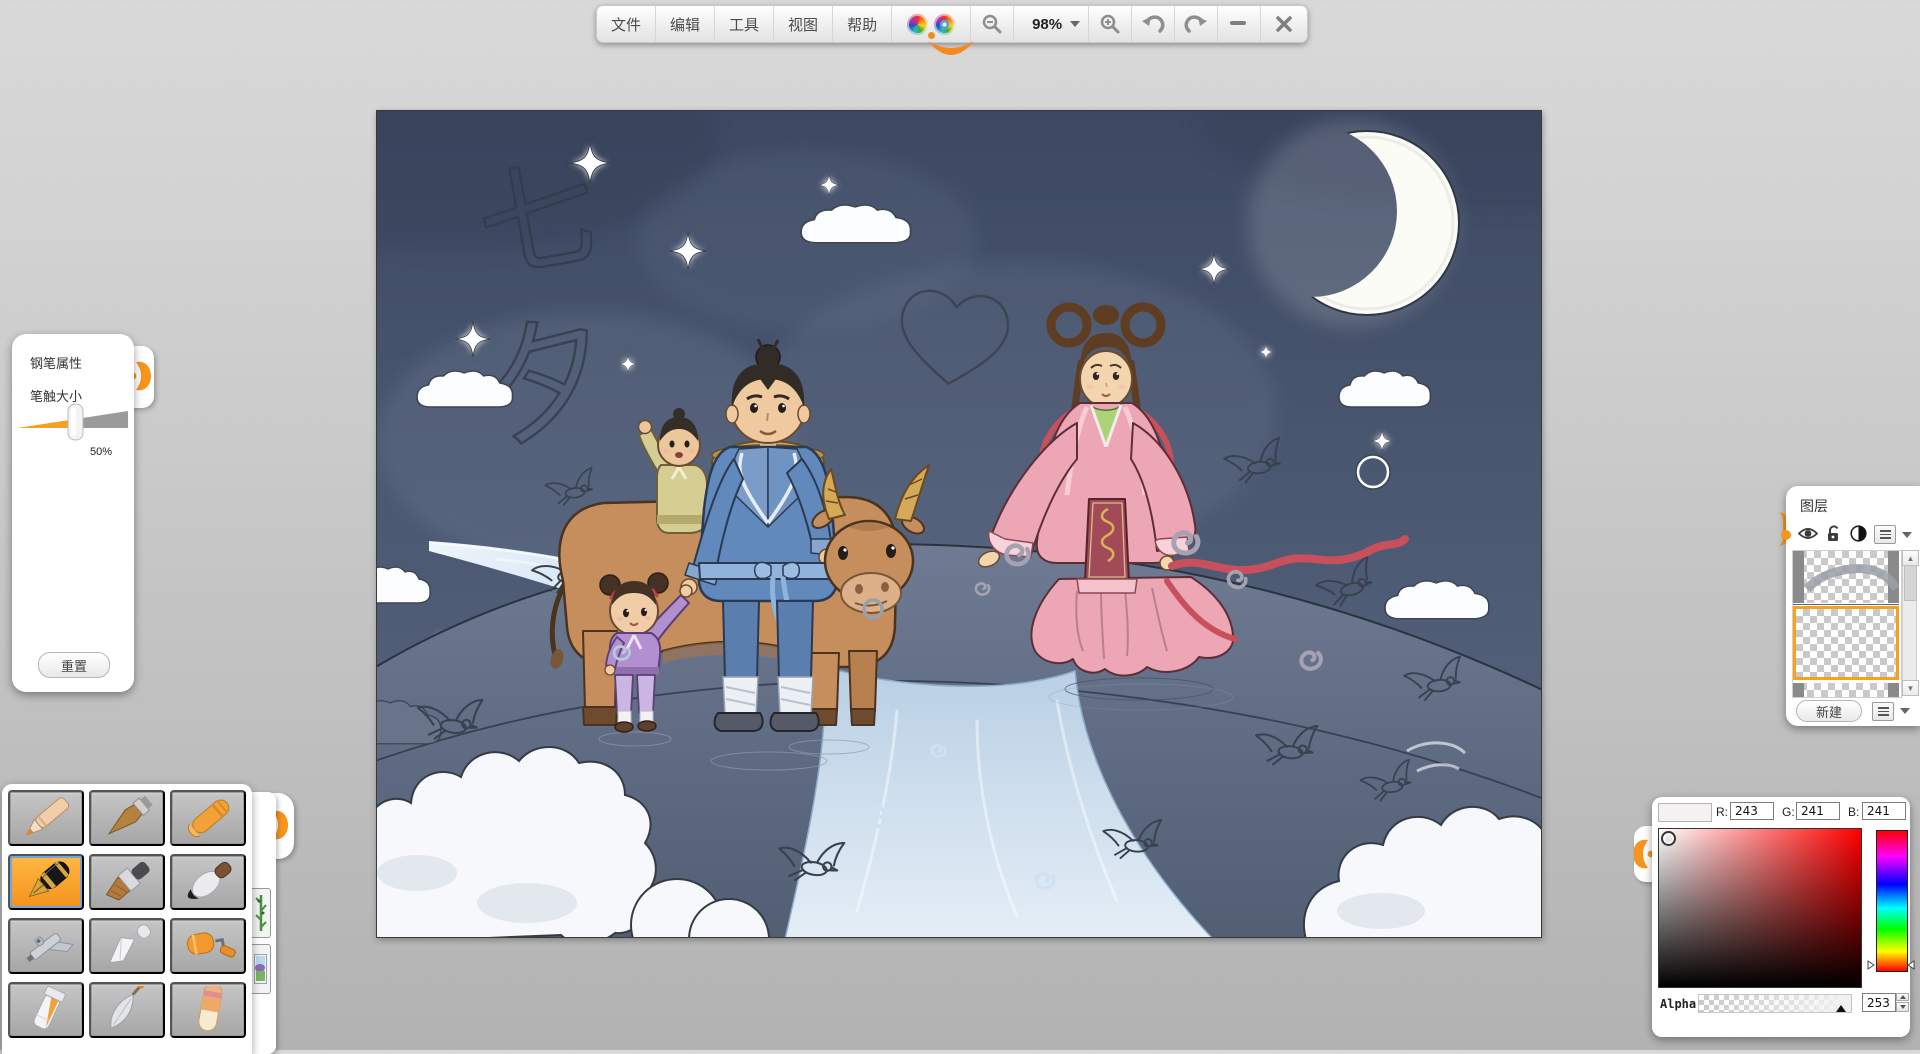 Image resolution: width=1920 pixels, height=1054 pixels. I want to click on tool-flat-brush, so click(127, 882).